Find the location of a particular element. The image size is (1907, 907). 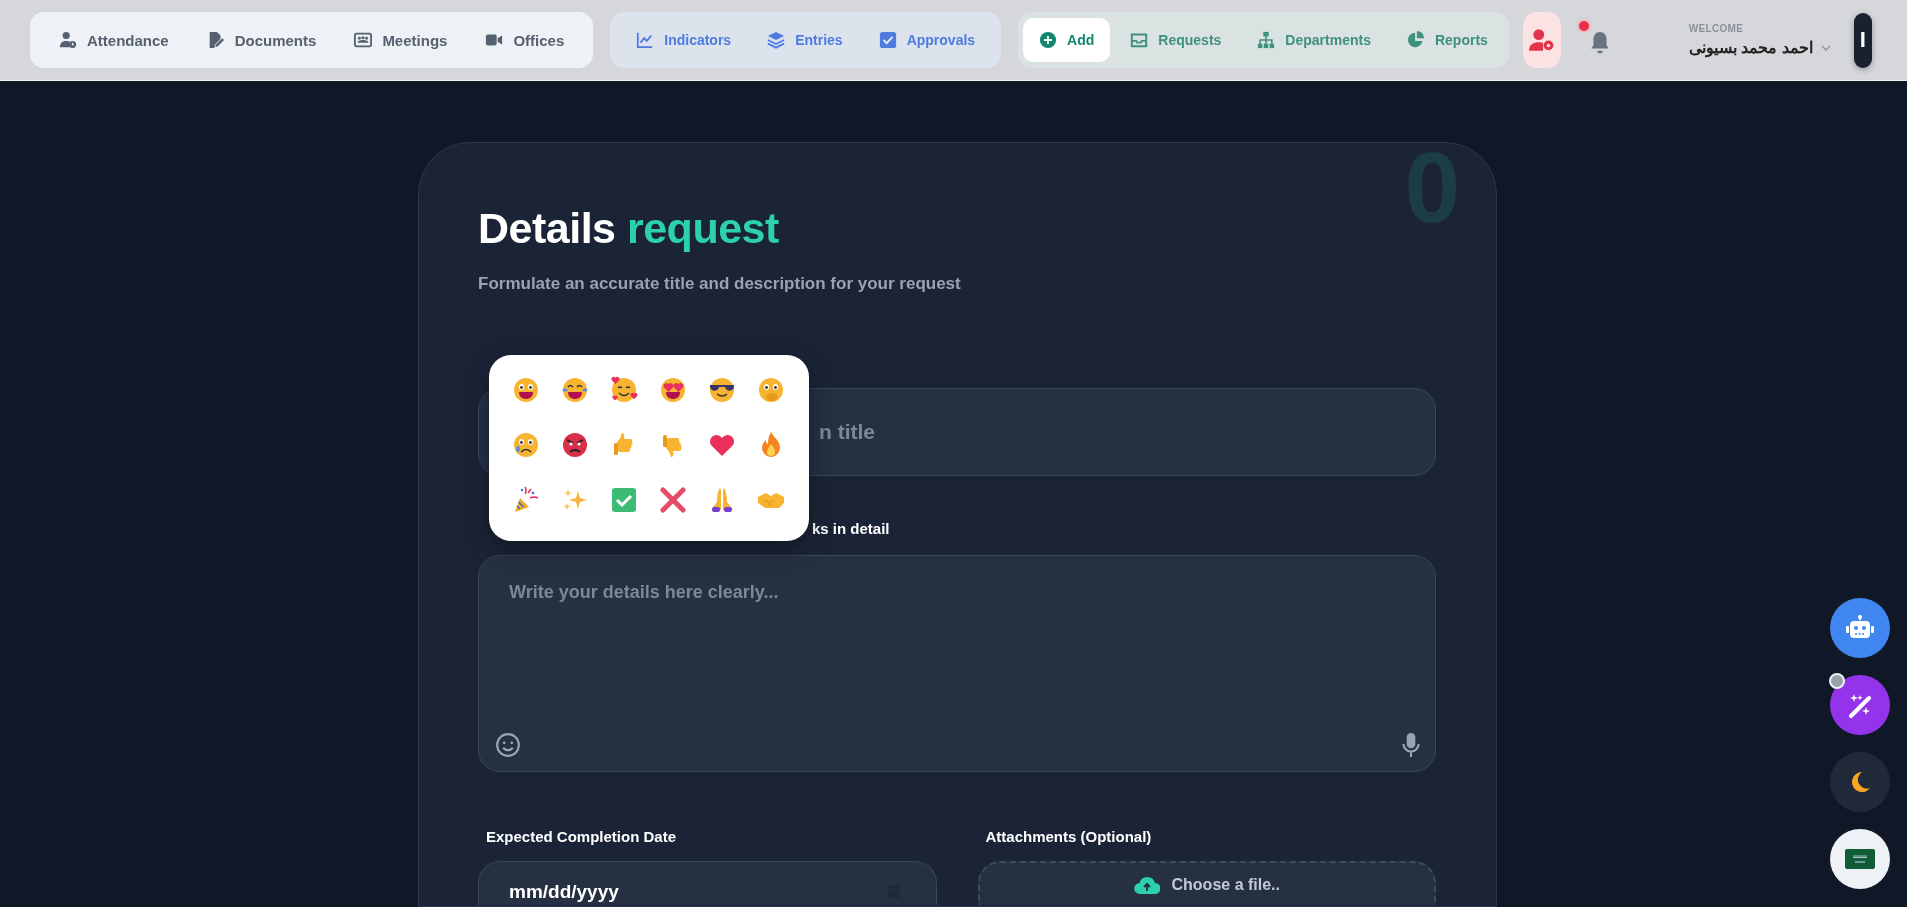

nav-tab: Attendance is located at coordinates (114, 40).